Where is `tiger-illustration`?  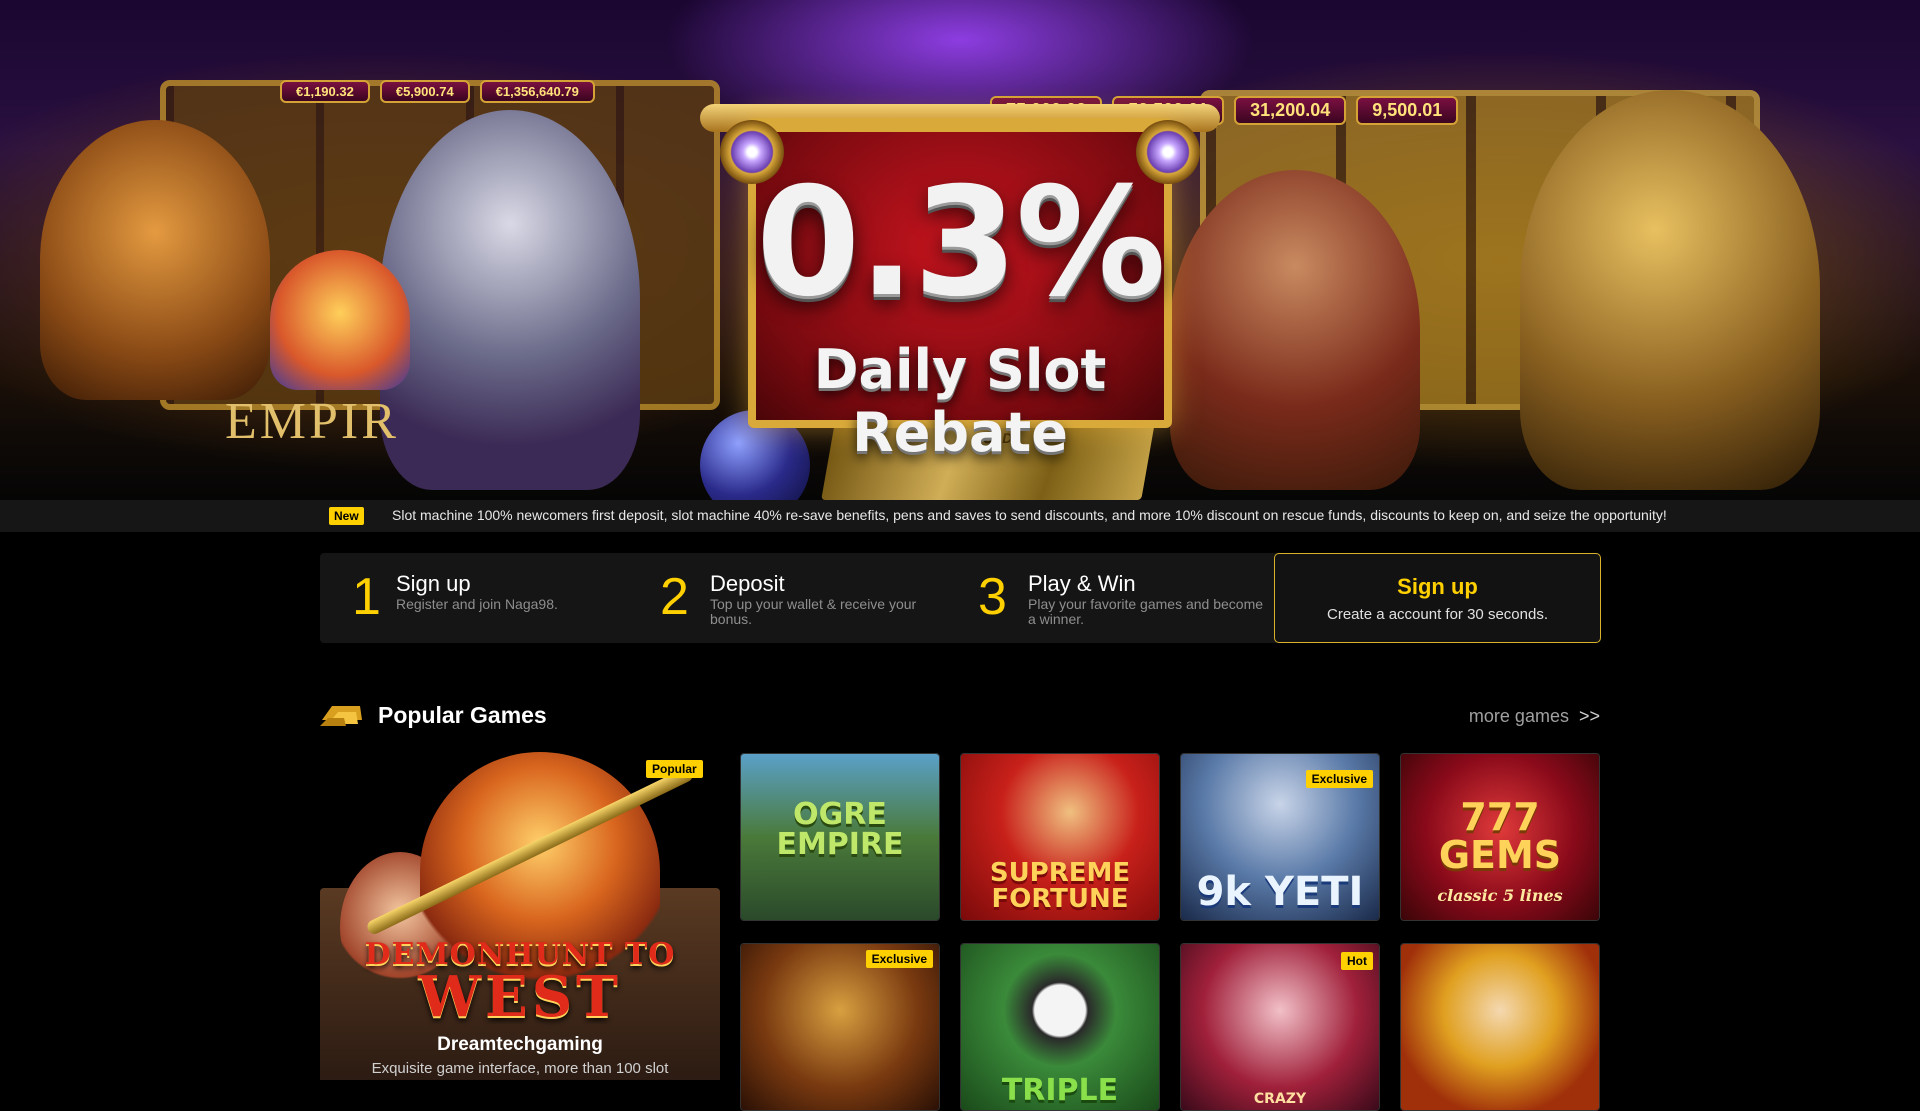
tiger-illustration is located at coordinates (155, 260).